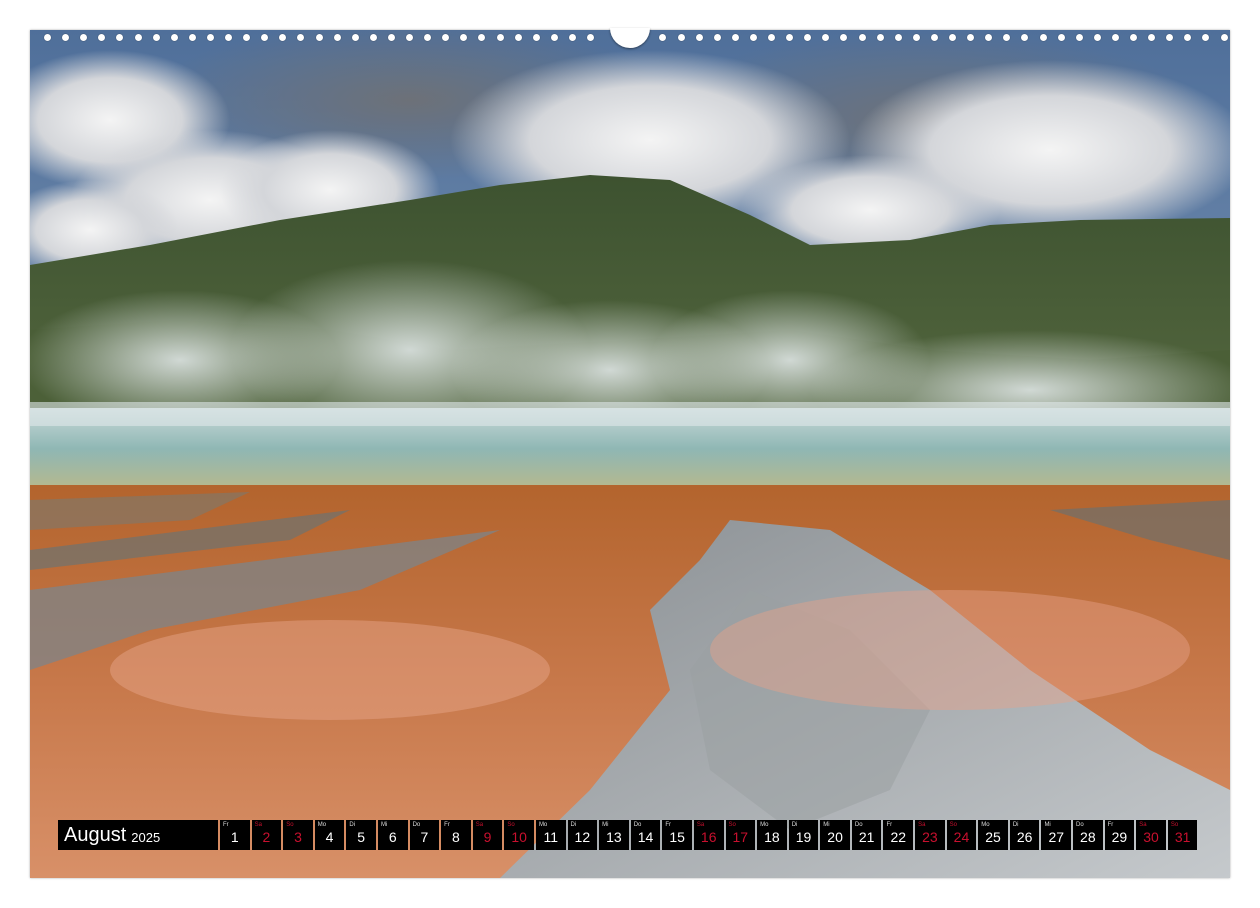 The image size is (1260, 908). Describe the element at coordinates (835, 835) in the screenshot. I see `day-cell: Mi 20` at that location.